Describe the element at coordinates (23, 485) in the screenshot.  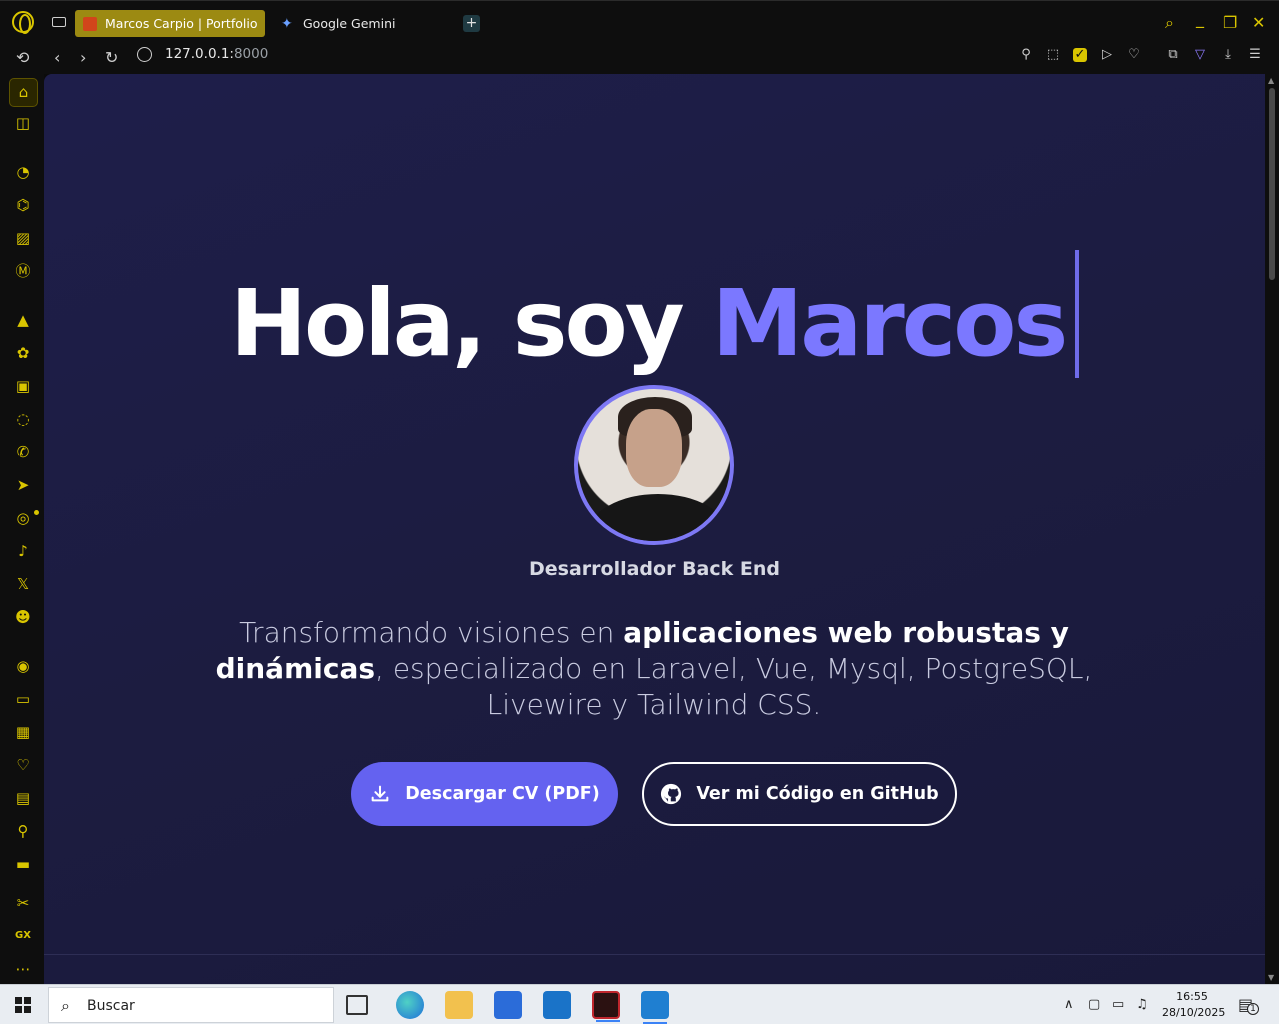
I see `telegram-icon: ➤` at that location.